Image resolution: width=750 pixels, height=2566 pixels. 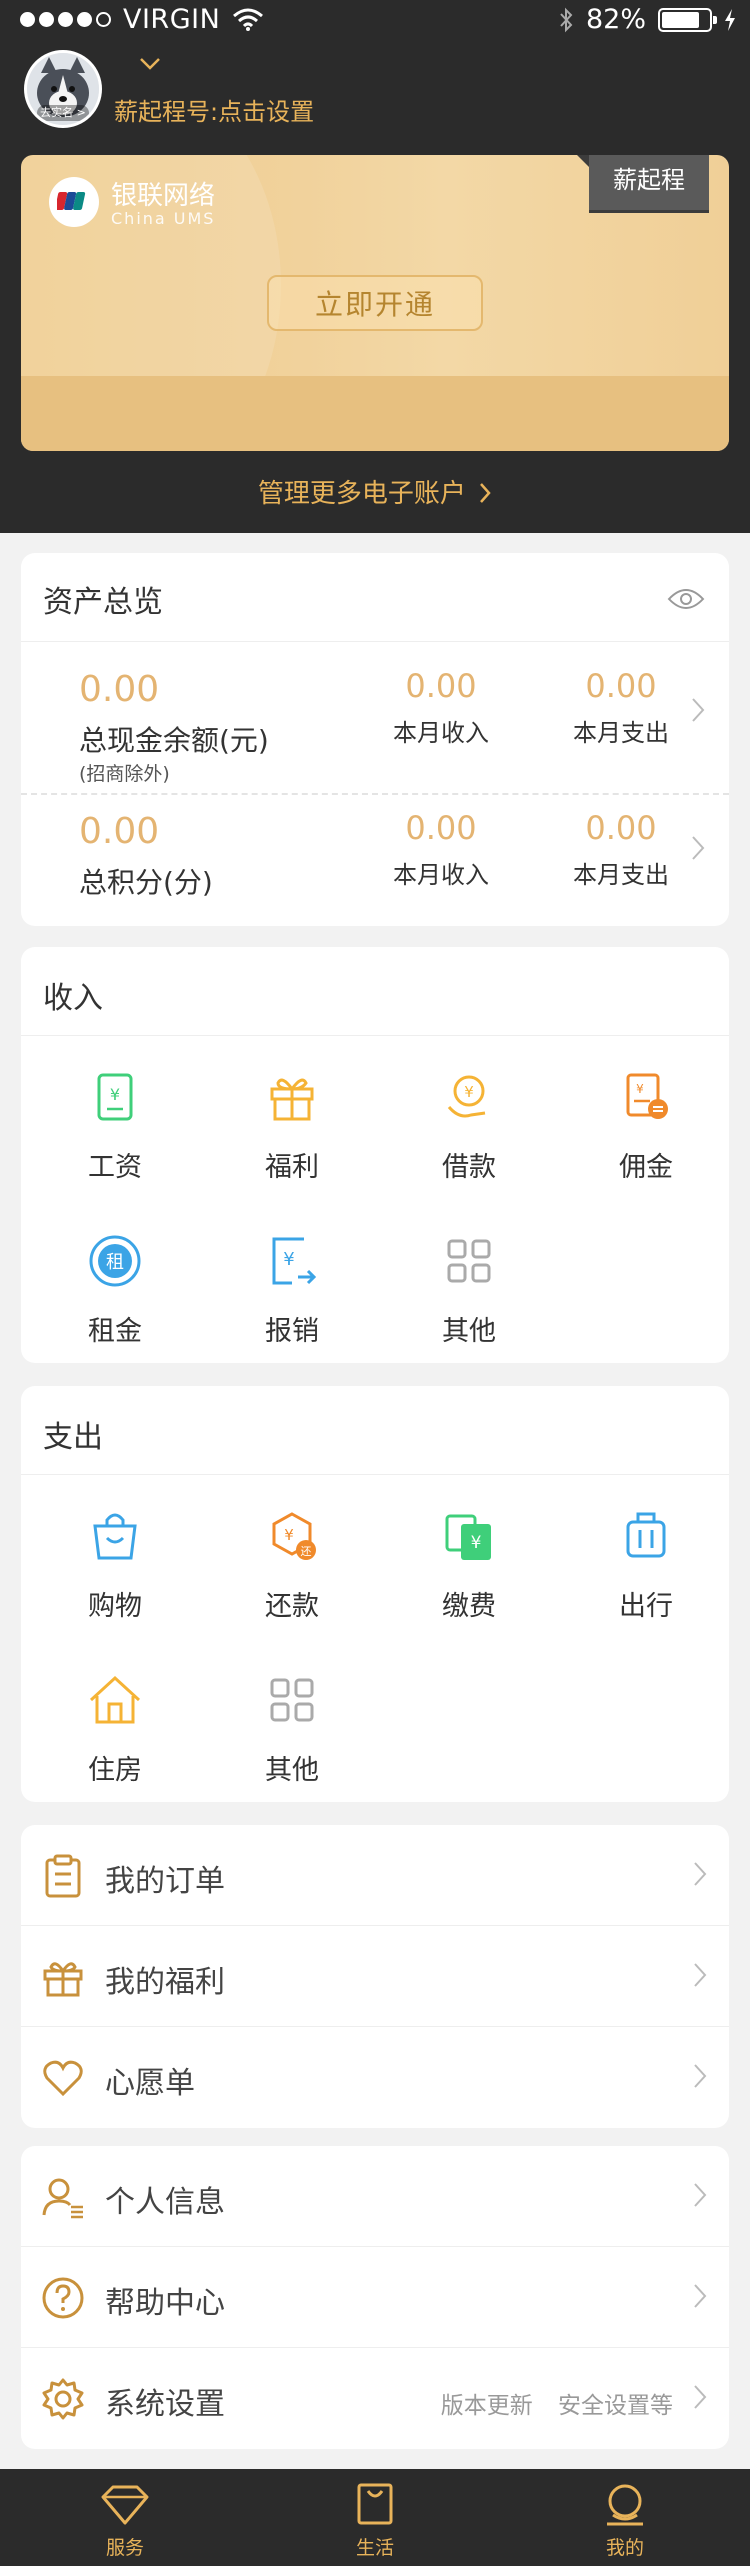 What do you see at coordinates (621, 849) in the screenshot?
I see `points-expense: 0.00 本月支出` at bounding box center [621, 849].